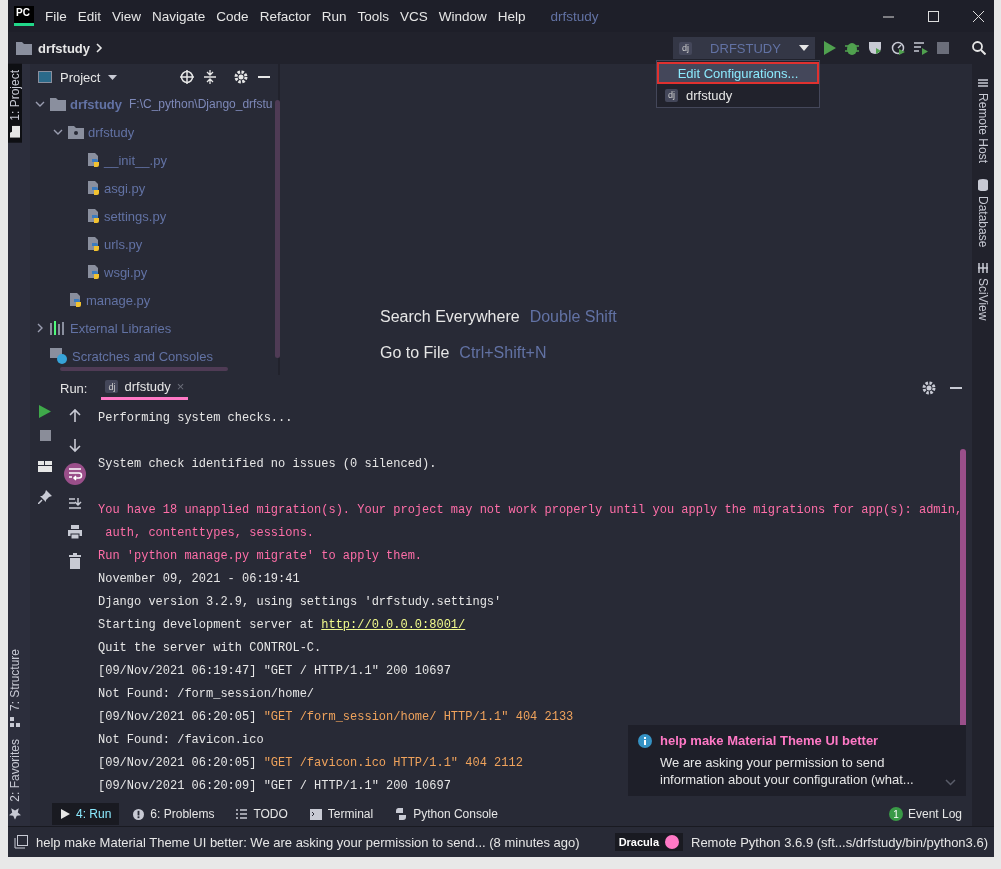 This screenshot has height=869, width=1001. I want to click on status-message: help make Material Theme UI better: We are asking your permission to send... (8 minutes ago), so click(308, 842).